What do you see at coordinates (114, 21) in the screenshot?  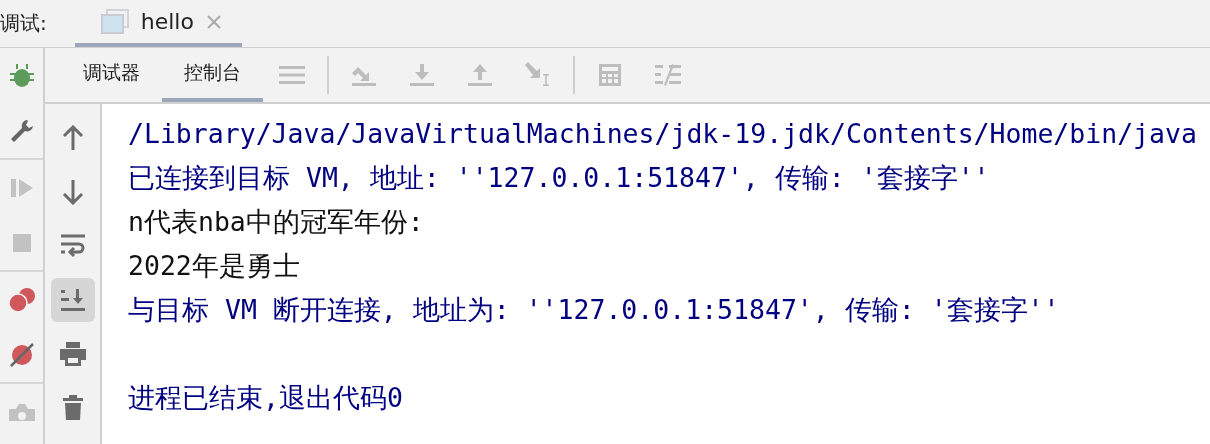 I see `window-icon` at bounding box center [114, 21].